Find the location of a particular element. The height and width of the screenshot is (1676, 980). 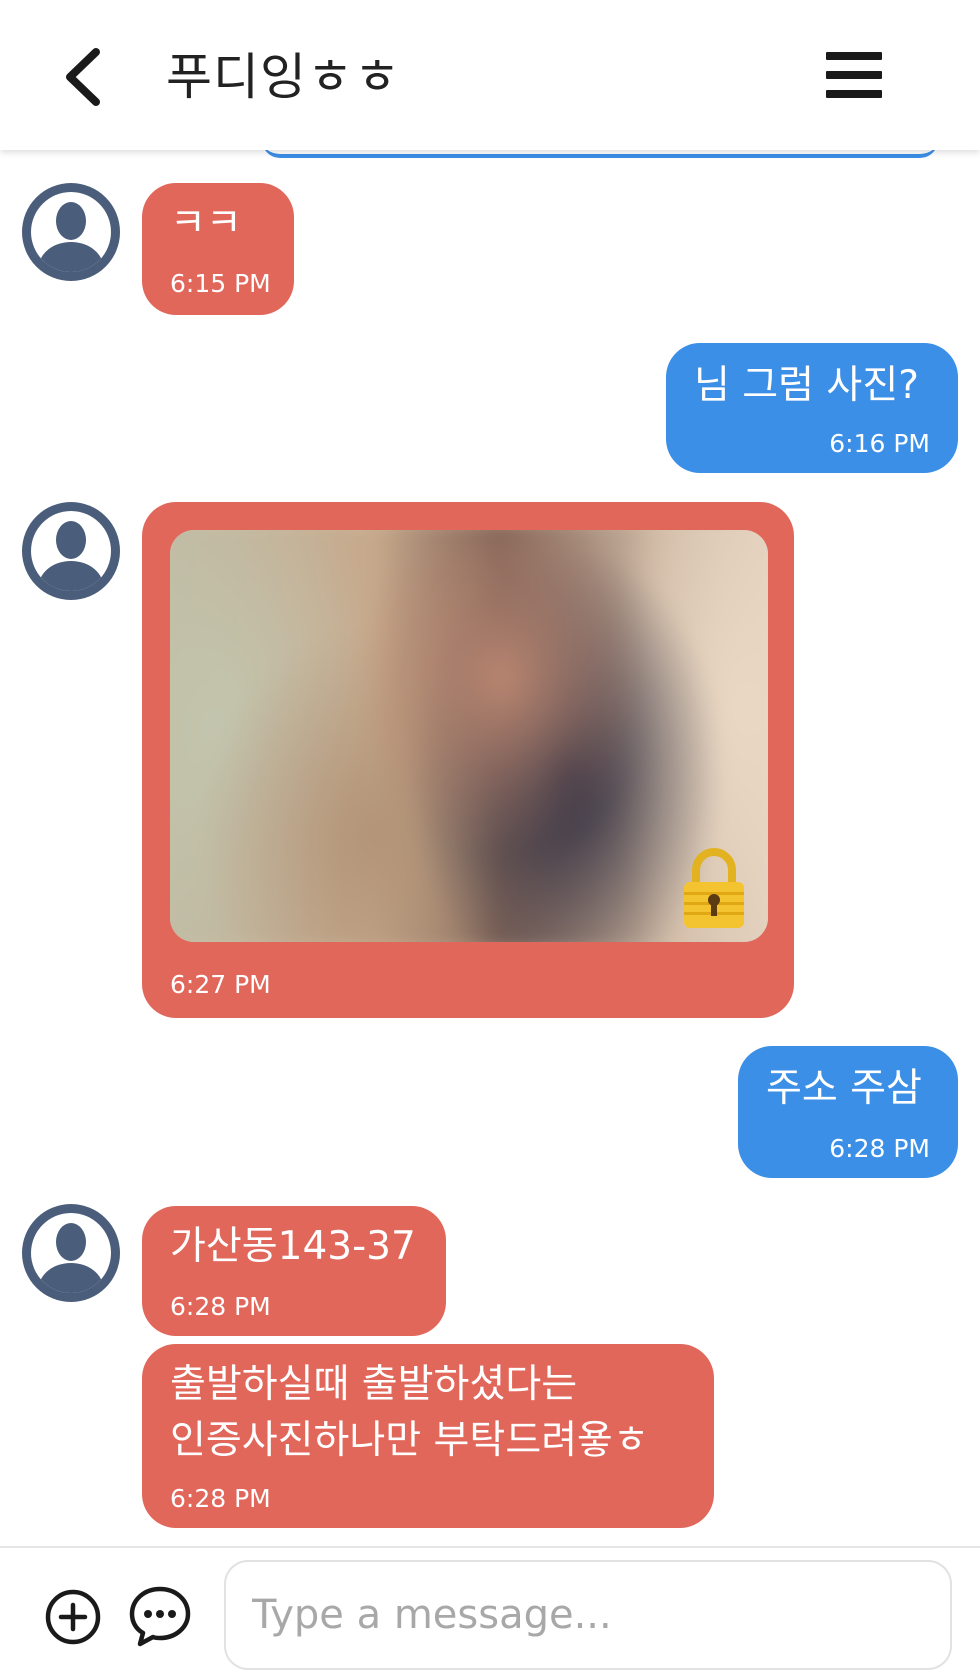

message-text: ㅋㅋ is located at coordinates (206, 223).